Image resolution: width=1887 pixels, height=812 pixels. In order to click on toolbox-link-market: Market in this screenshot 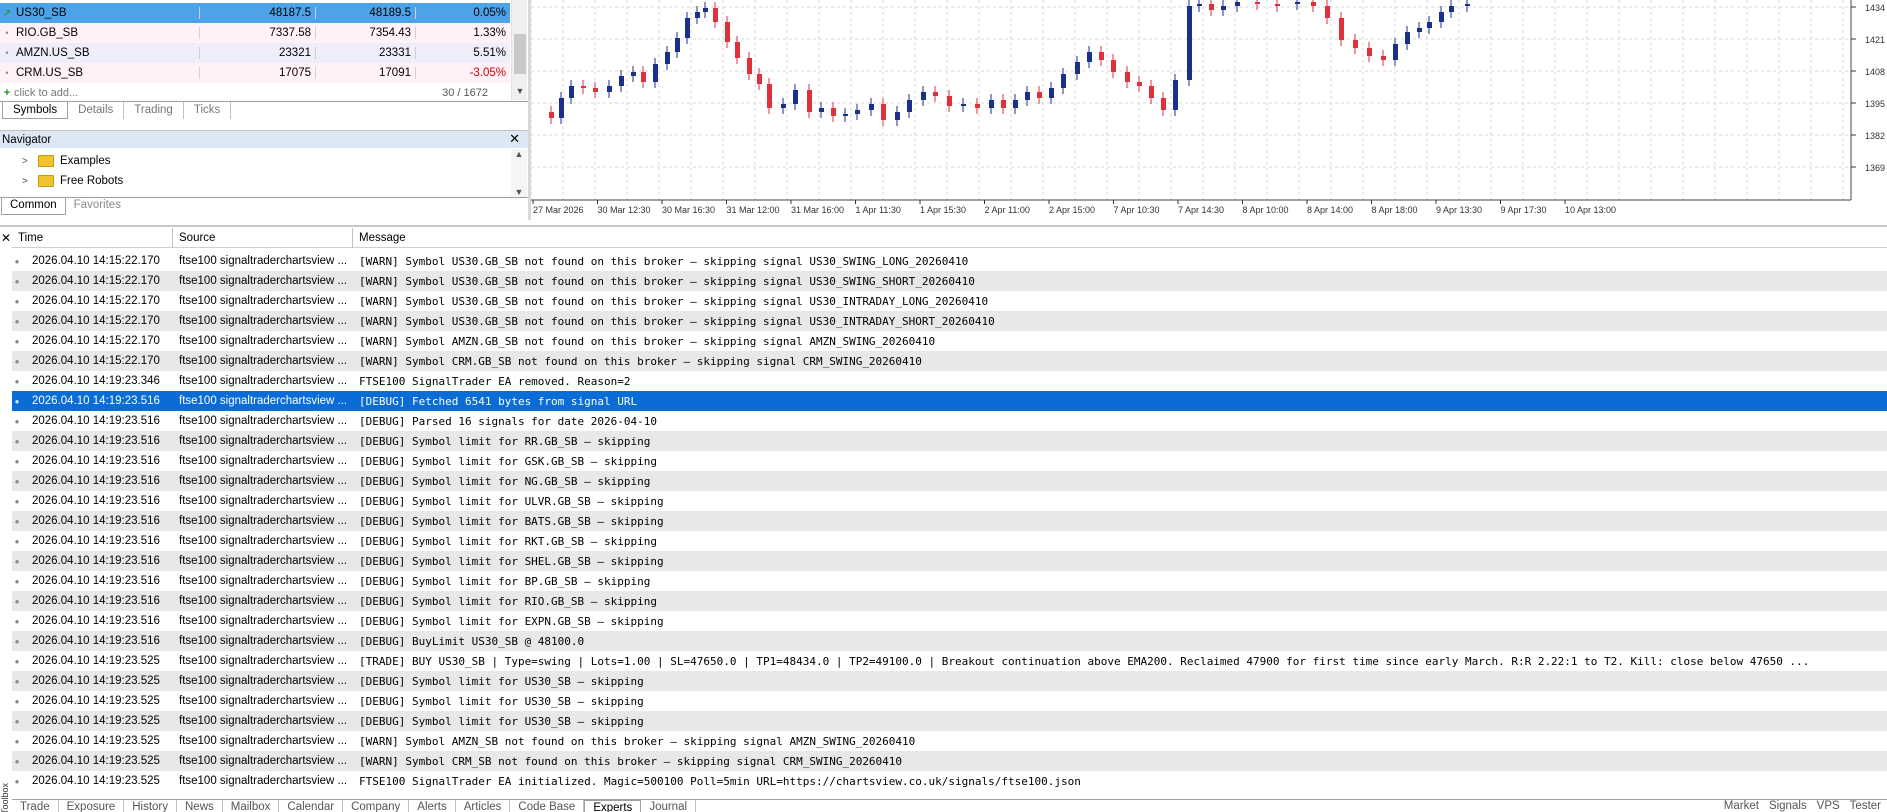, I will do `click(1741, 806)`.